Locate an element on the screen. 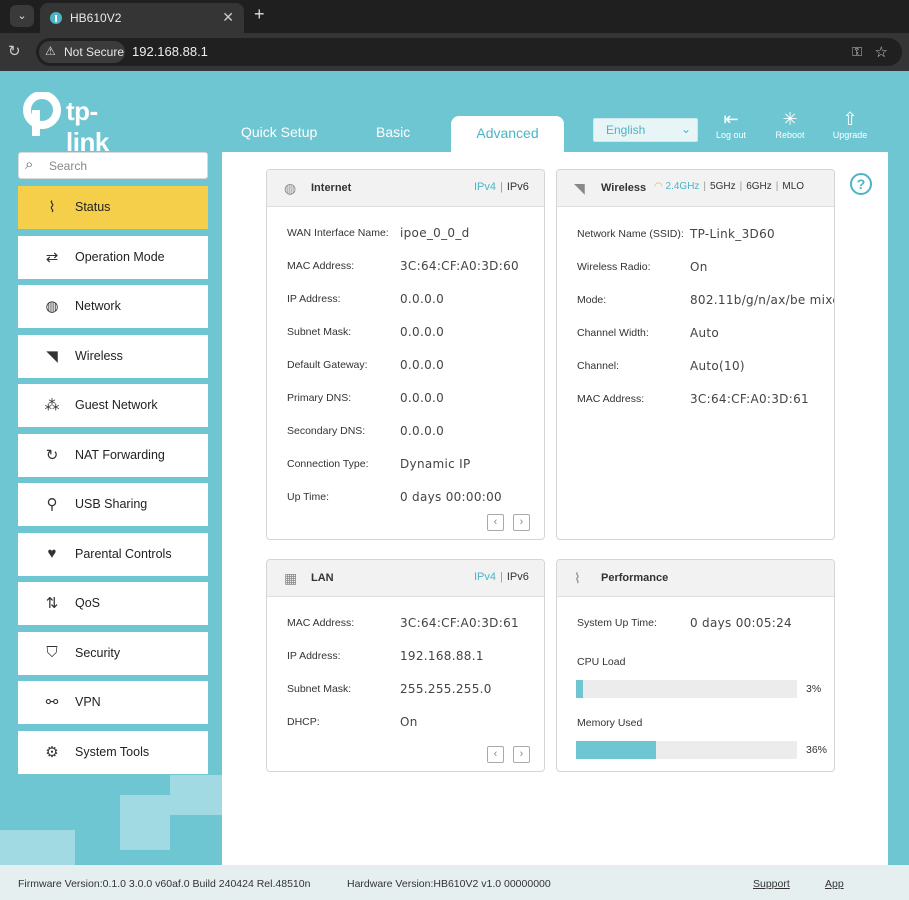 This screenshot has width=909, height=900. row-label: MAC Address: is located at coordinates (321, 266).